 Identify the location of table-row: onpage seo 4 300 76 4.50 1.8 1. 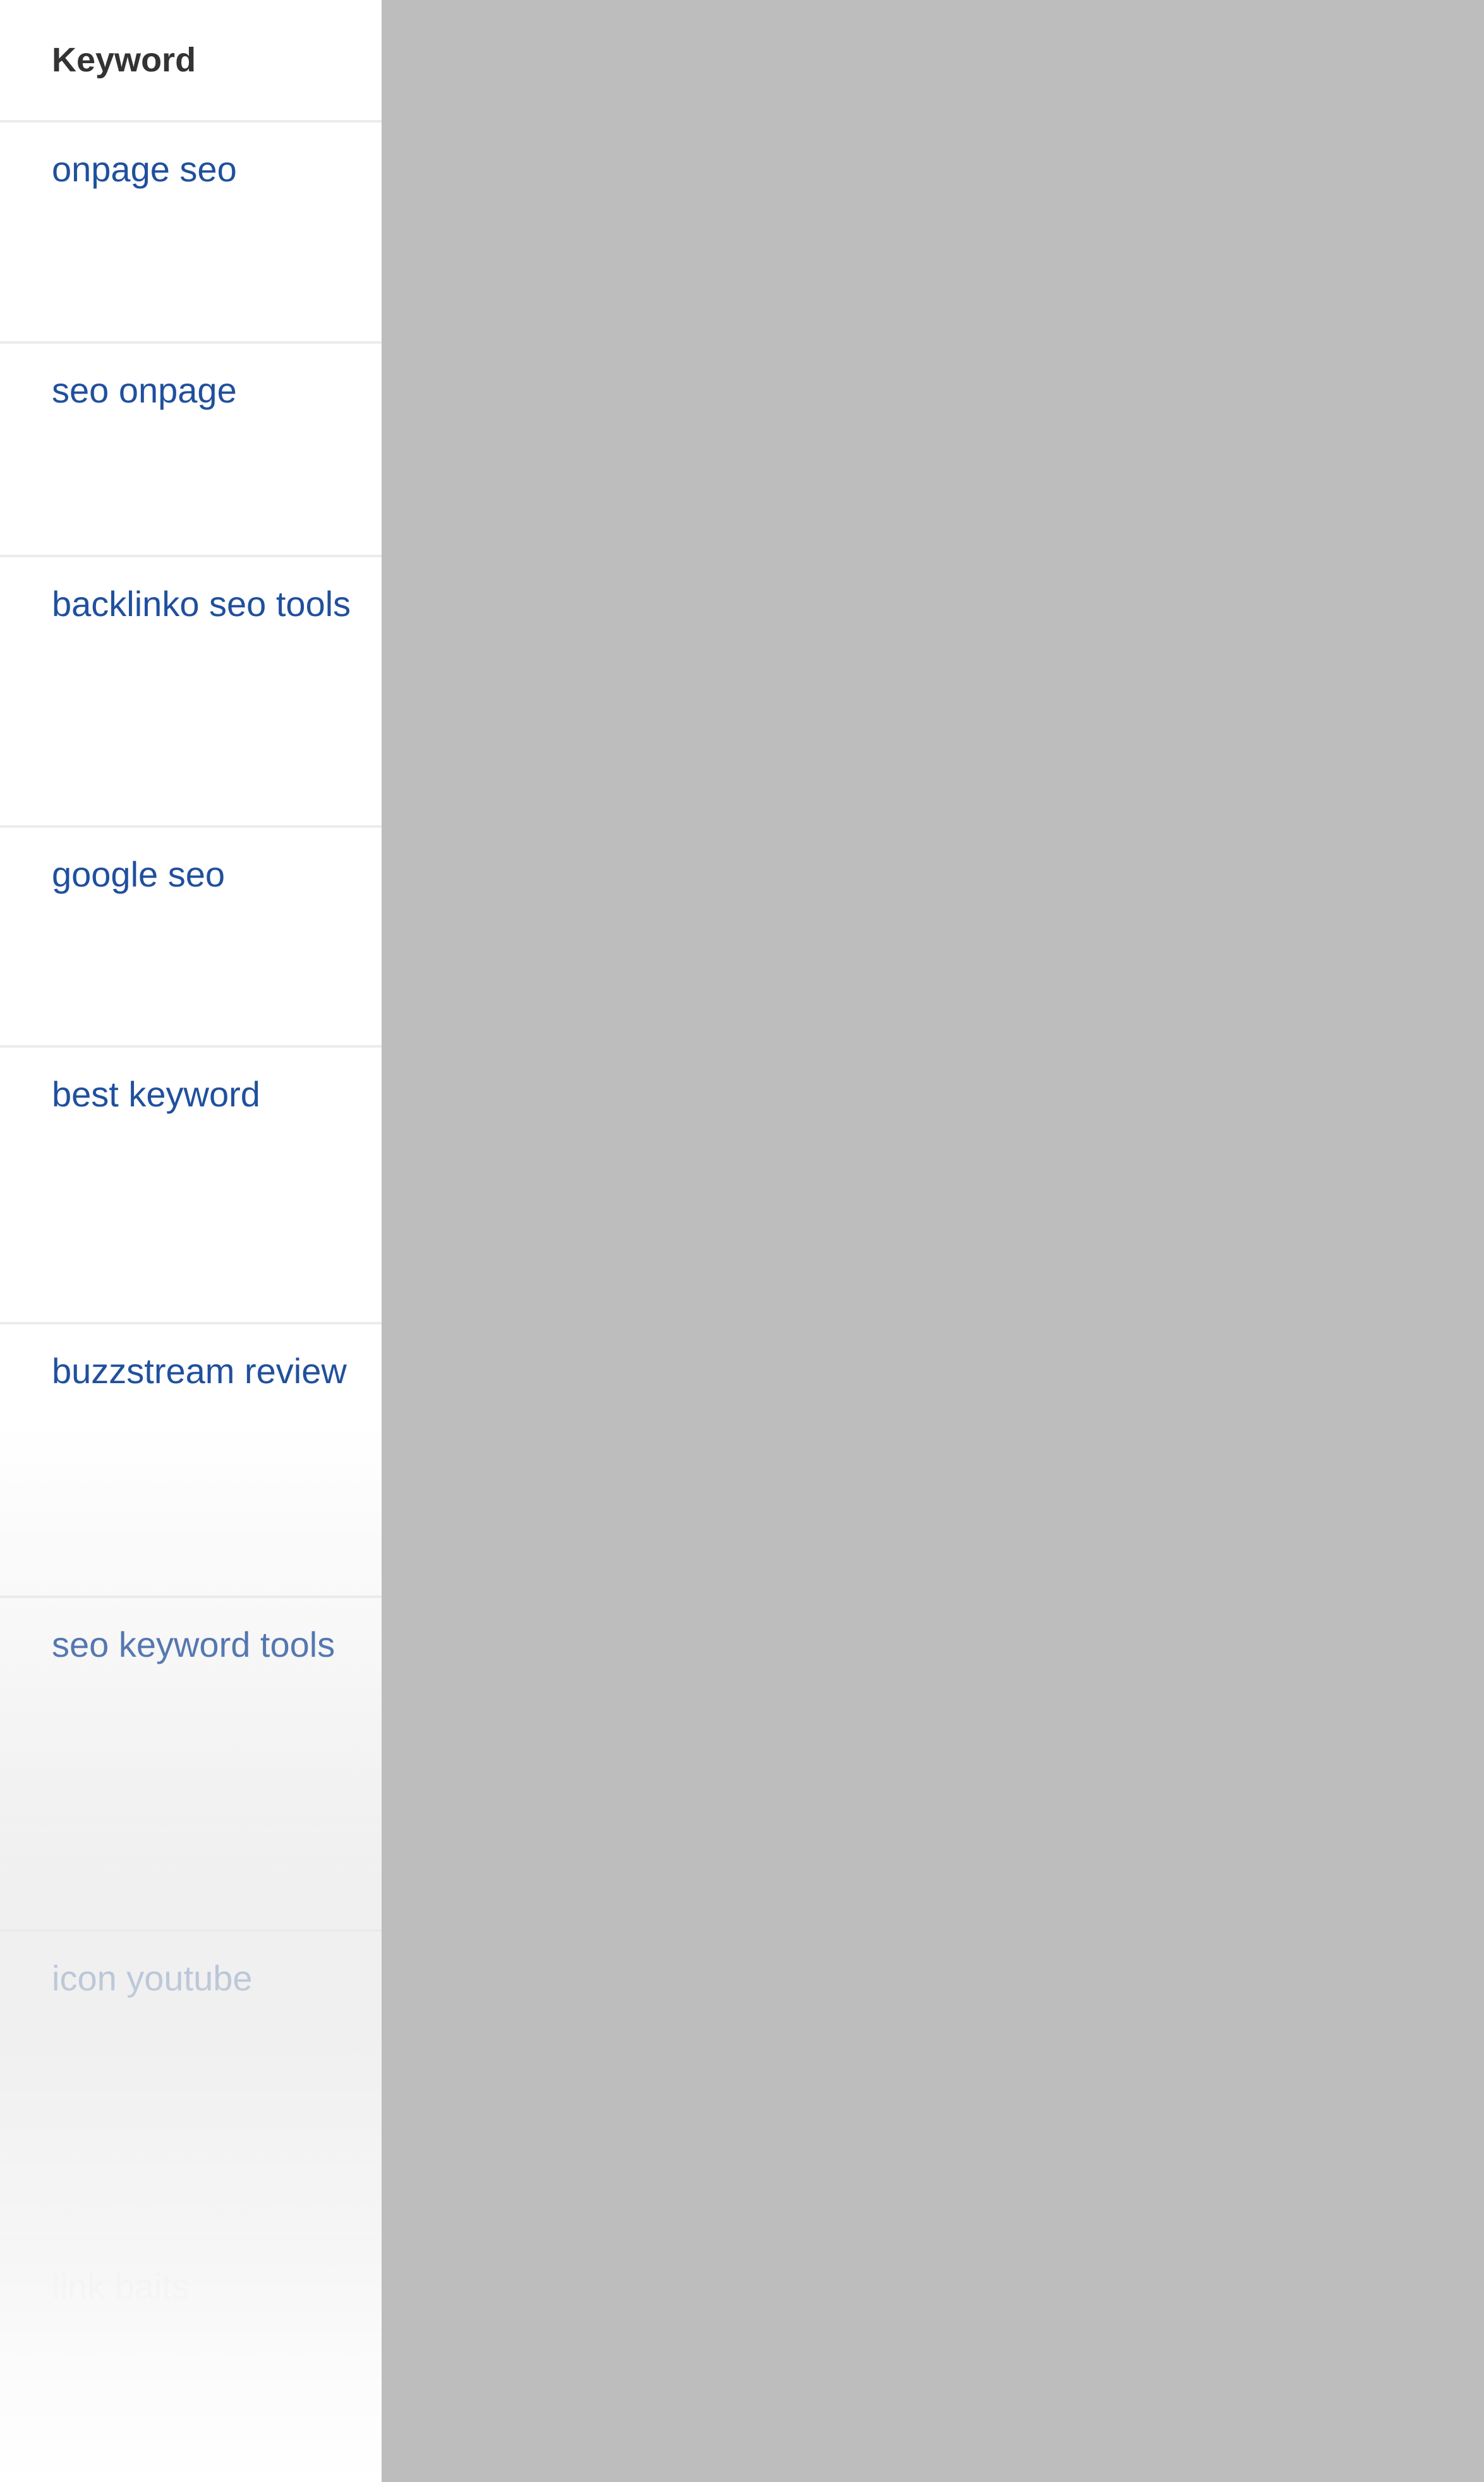
(742, 232).